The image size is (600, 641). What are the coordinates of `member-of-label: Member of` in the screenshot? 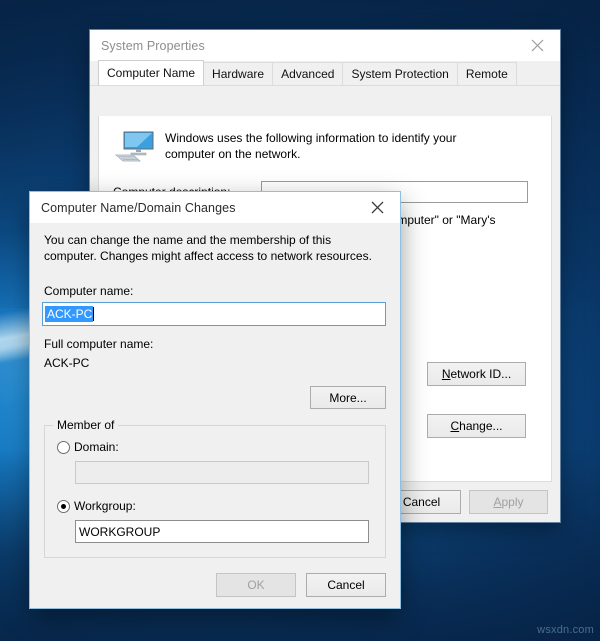 It's located at (86, 425).